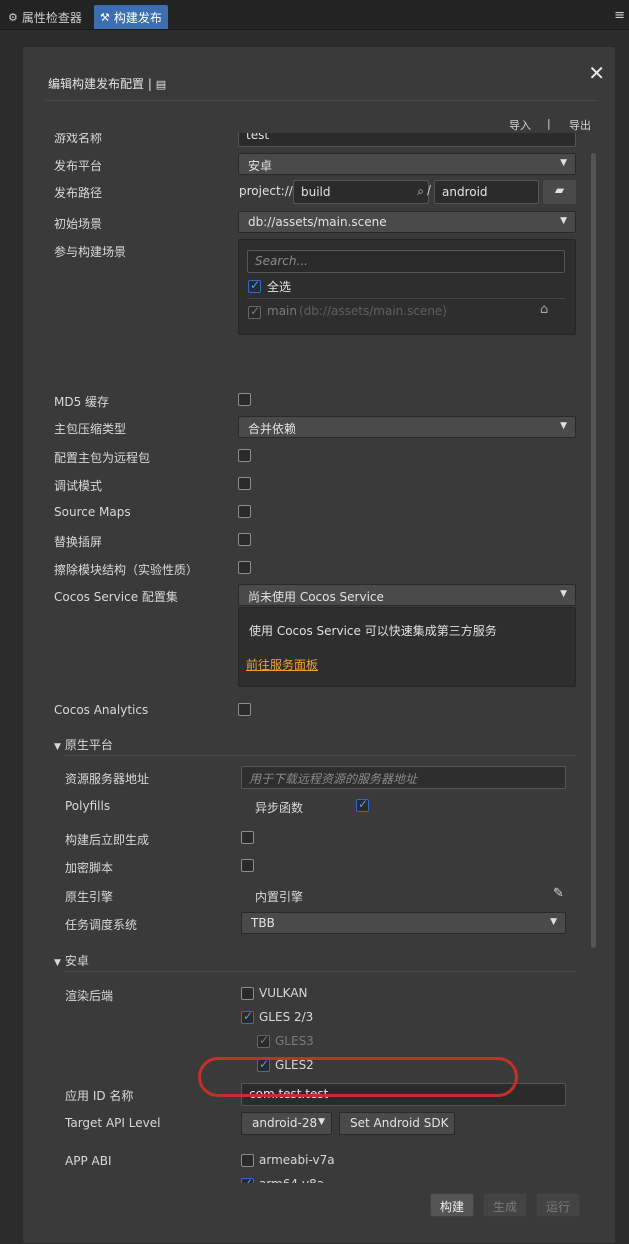 The height and width of the screenshot is (1244, 629). What do you see at coordinates (407, 140) in the screenshot?
I see `game-name-input: test` at bounding box center [407, 140].